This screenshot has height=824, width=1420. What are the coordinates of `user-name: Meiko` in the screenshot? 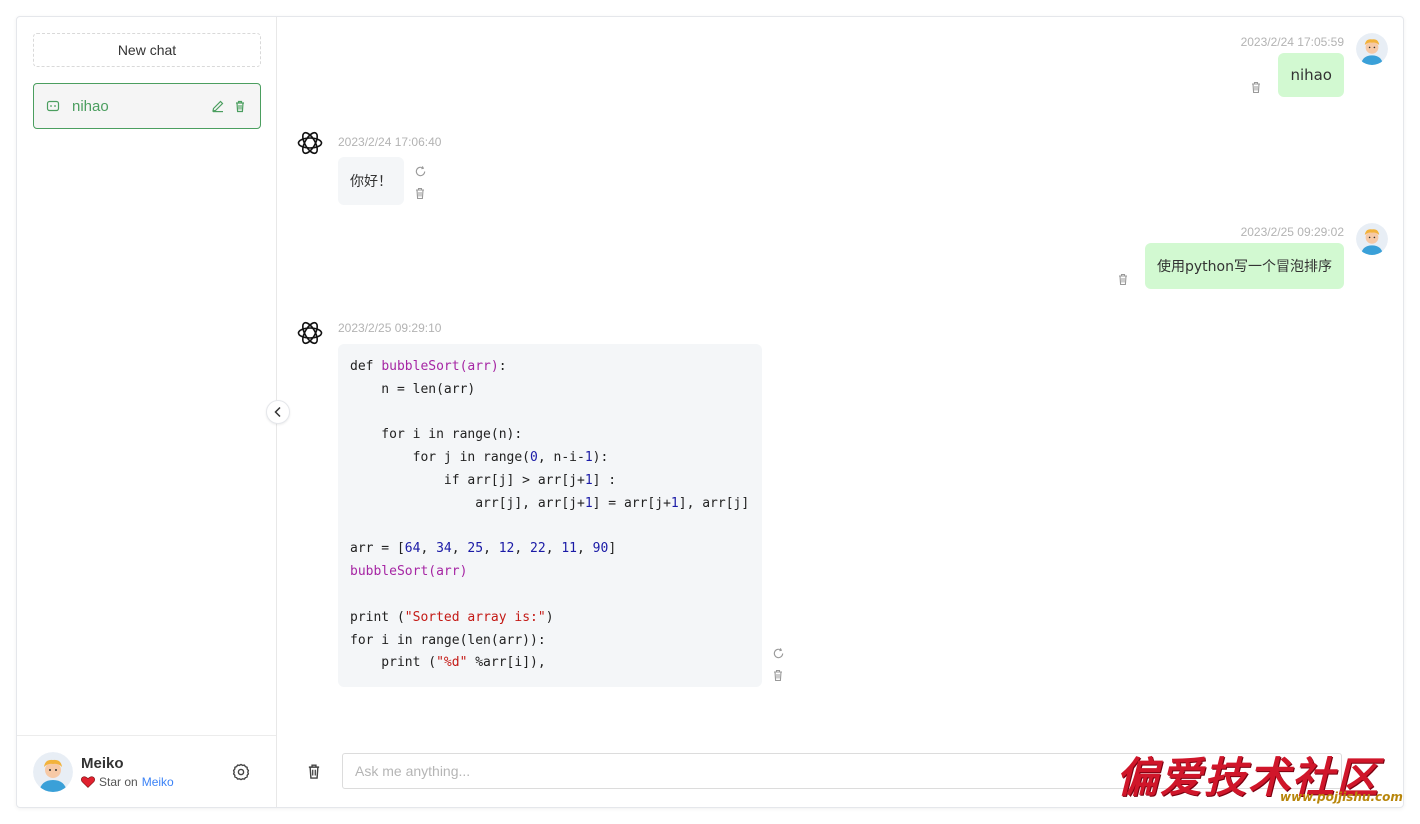 It's located at (102, 763).